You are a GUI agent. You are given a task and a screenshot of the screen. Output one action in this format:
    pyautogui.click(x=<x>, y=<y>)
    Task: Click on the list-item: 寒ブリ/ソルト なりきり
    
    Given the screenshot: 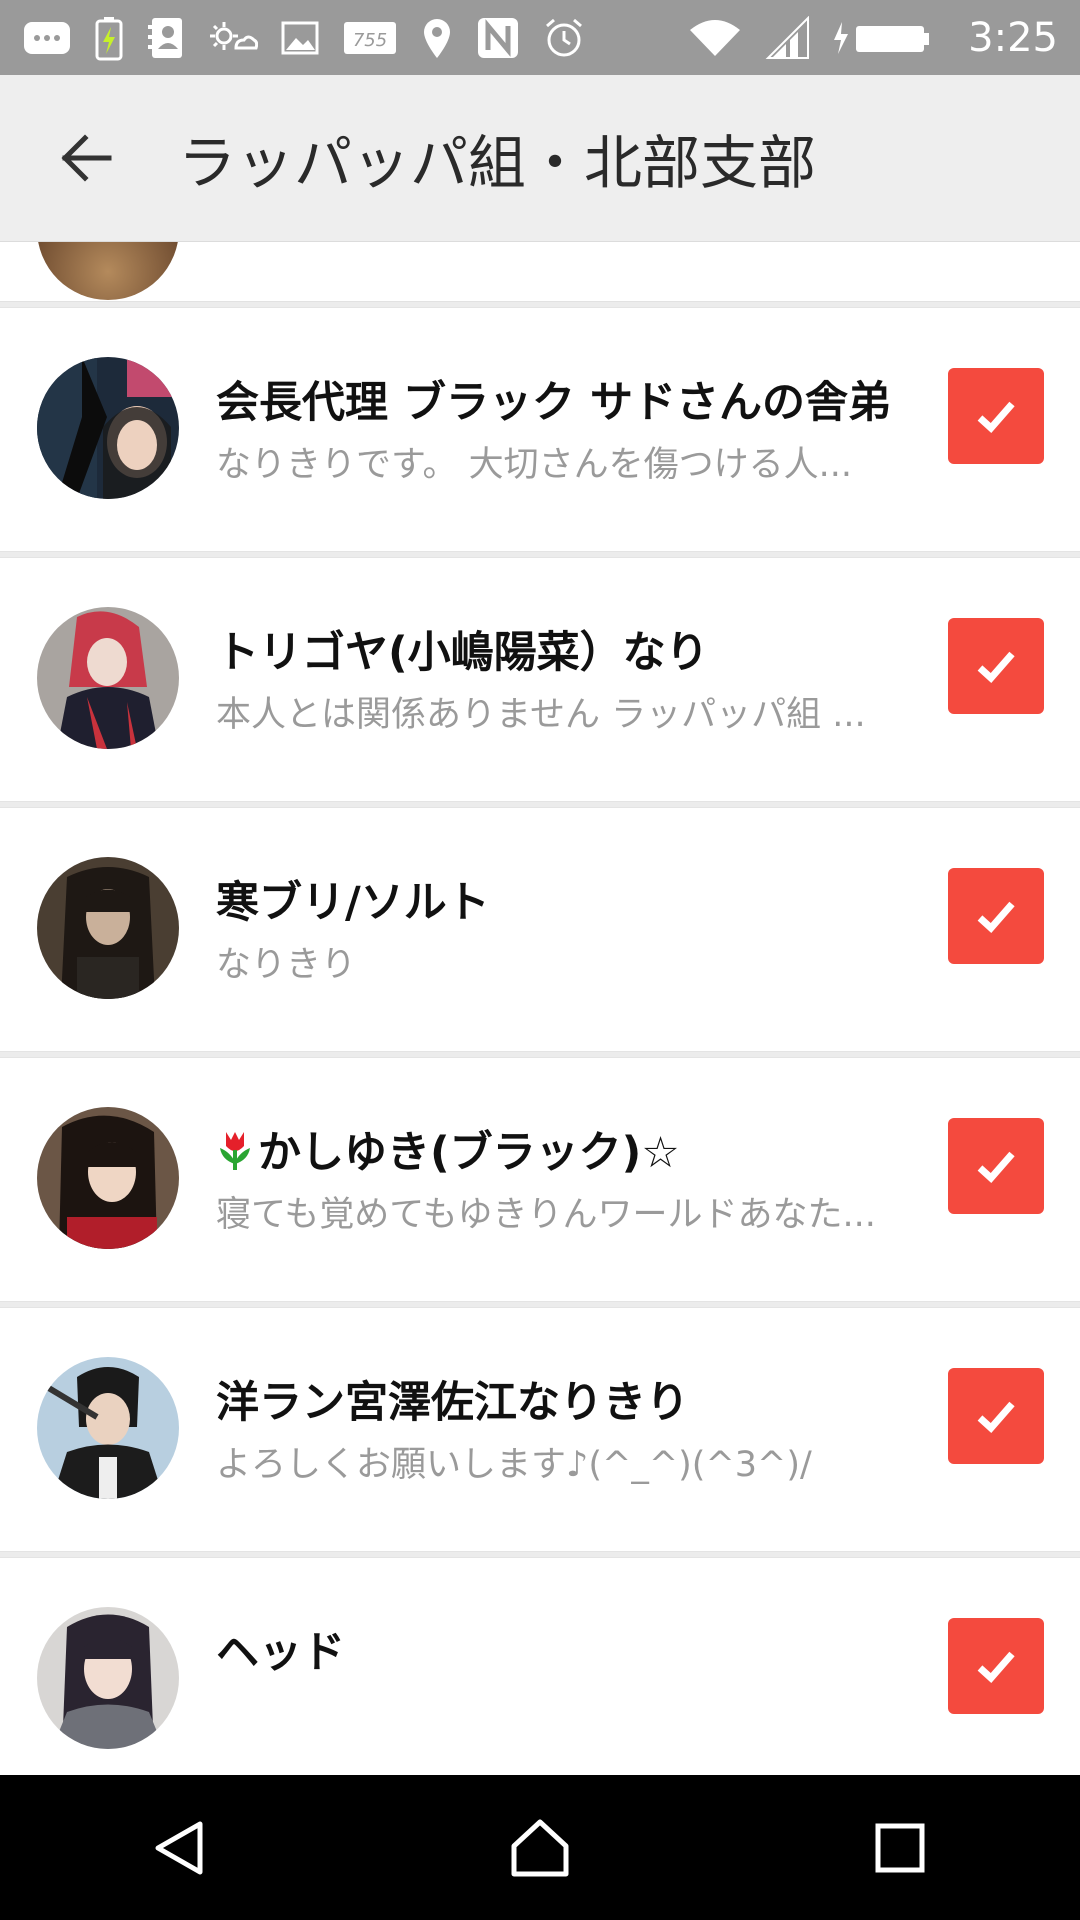 What is the action you would take?
    pyautogui.click(x=540, y=929)
    